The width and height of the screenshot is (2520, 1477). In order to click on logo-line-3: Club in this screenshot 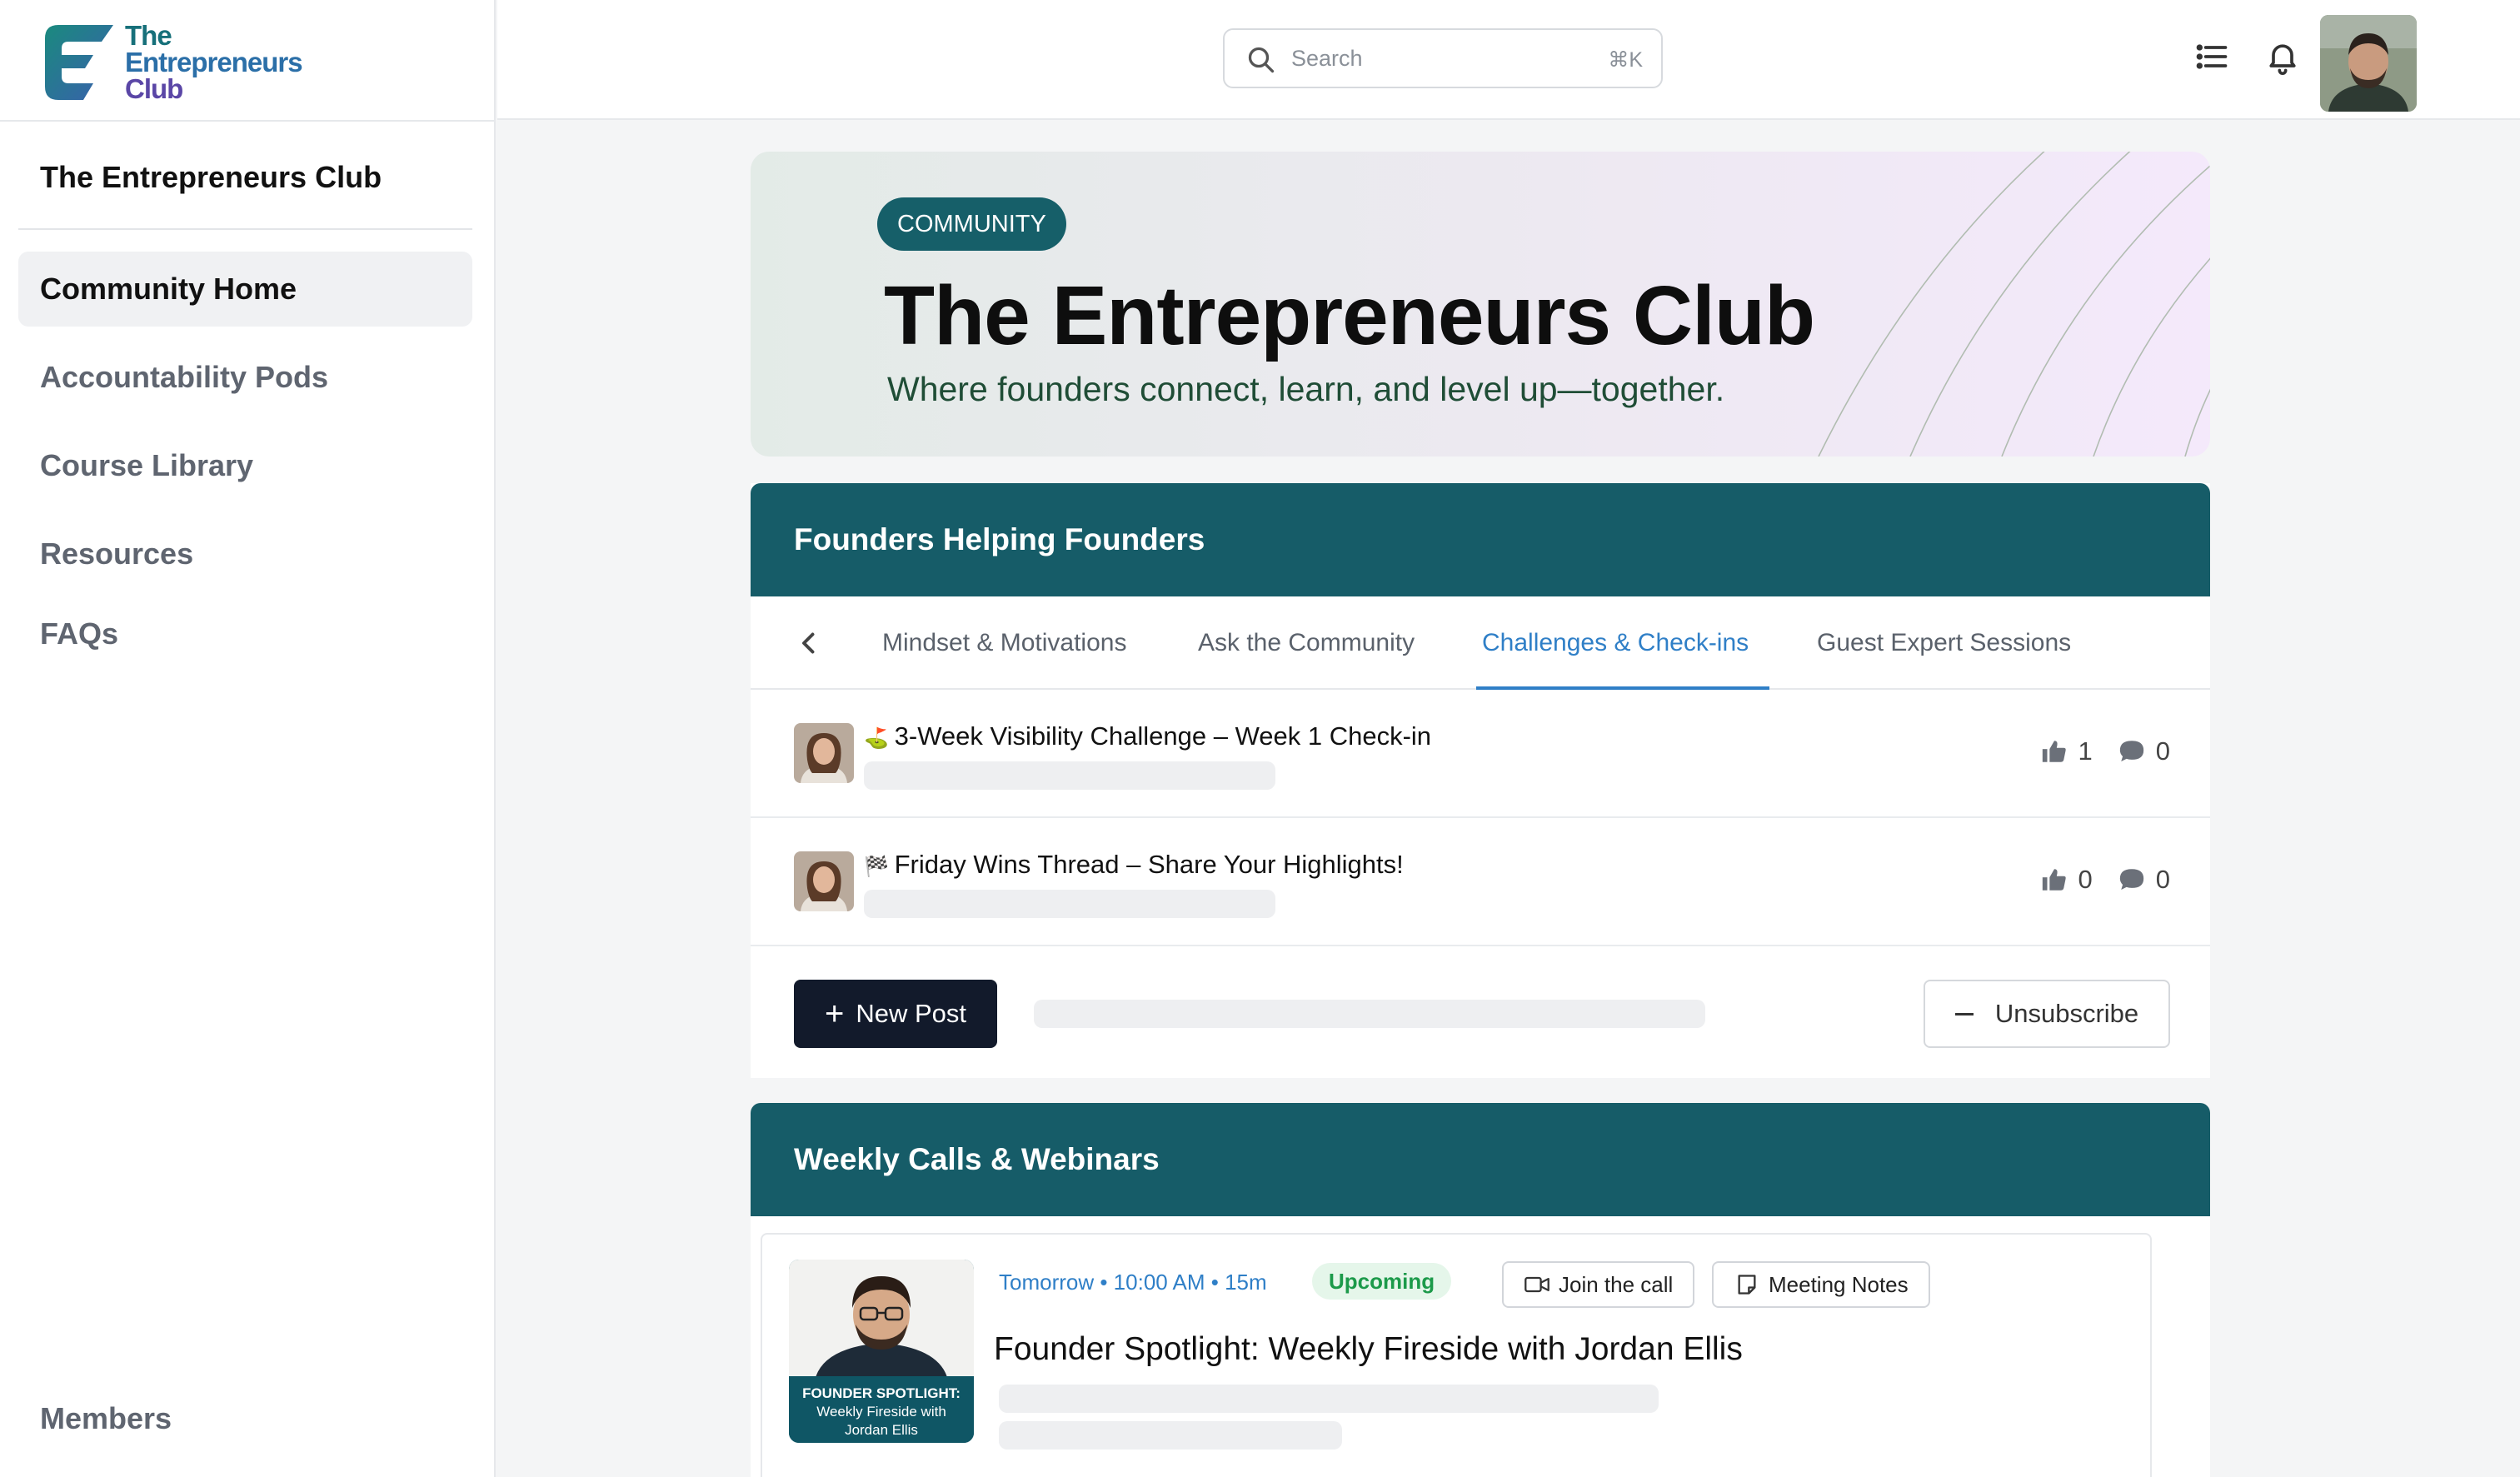, I will do `click(154, 89)`.